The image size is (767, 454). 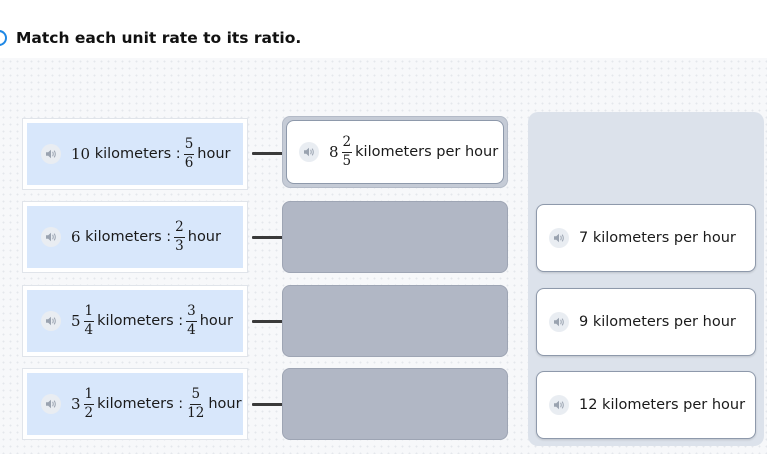 What do you see at coordinates (191, 313) in the screenshot?
I see `time-numerator: 3` at bounding box center [191, 313].